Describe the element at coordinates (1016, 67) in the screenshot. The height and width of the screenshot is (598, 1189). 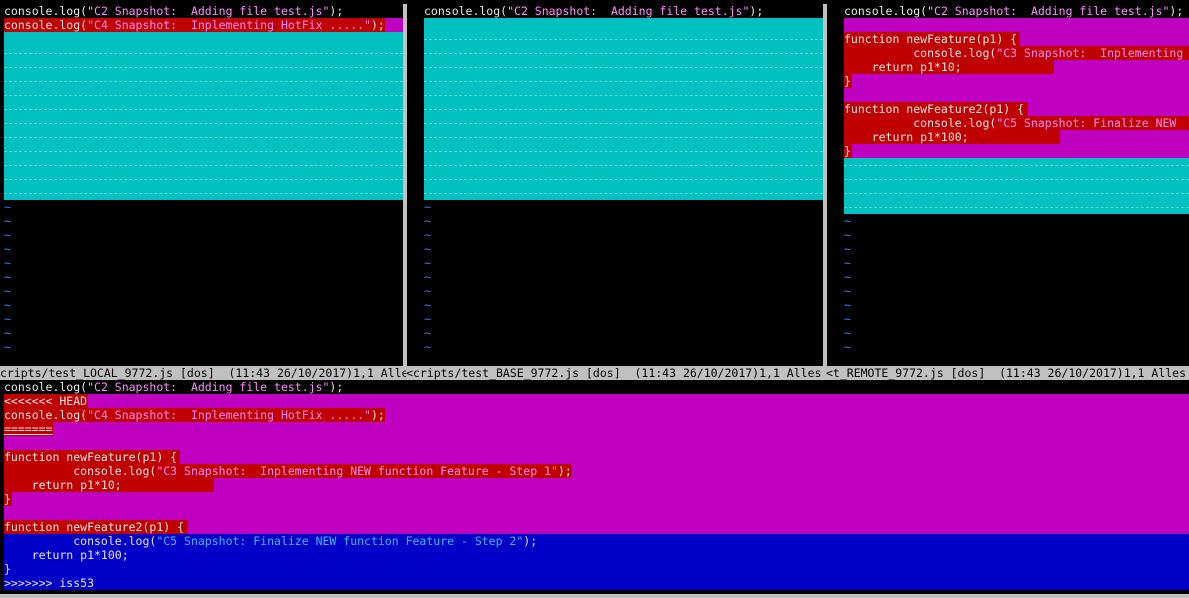
I see `remote-f1-return: return p1*10;` at that location.